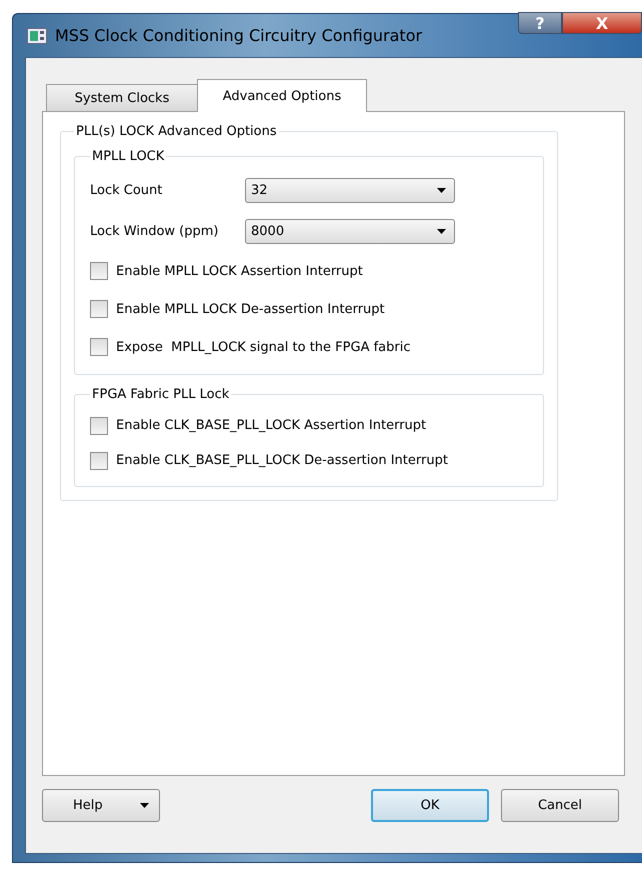 The image size is (642, 875). I want to click on dialog-button: Cancel, so click(560, 805).